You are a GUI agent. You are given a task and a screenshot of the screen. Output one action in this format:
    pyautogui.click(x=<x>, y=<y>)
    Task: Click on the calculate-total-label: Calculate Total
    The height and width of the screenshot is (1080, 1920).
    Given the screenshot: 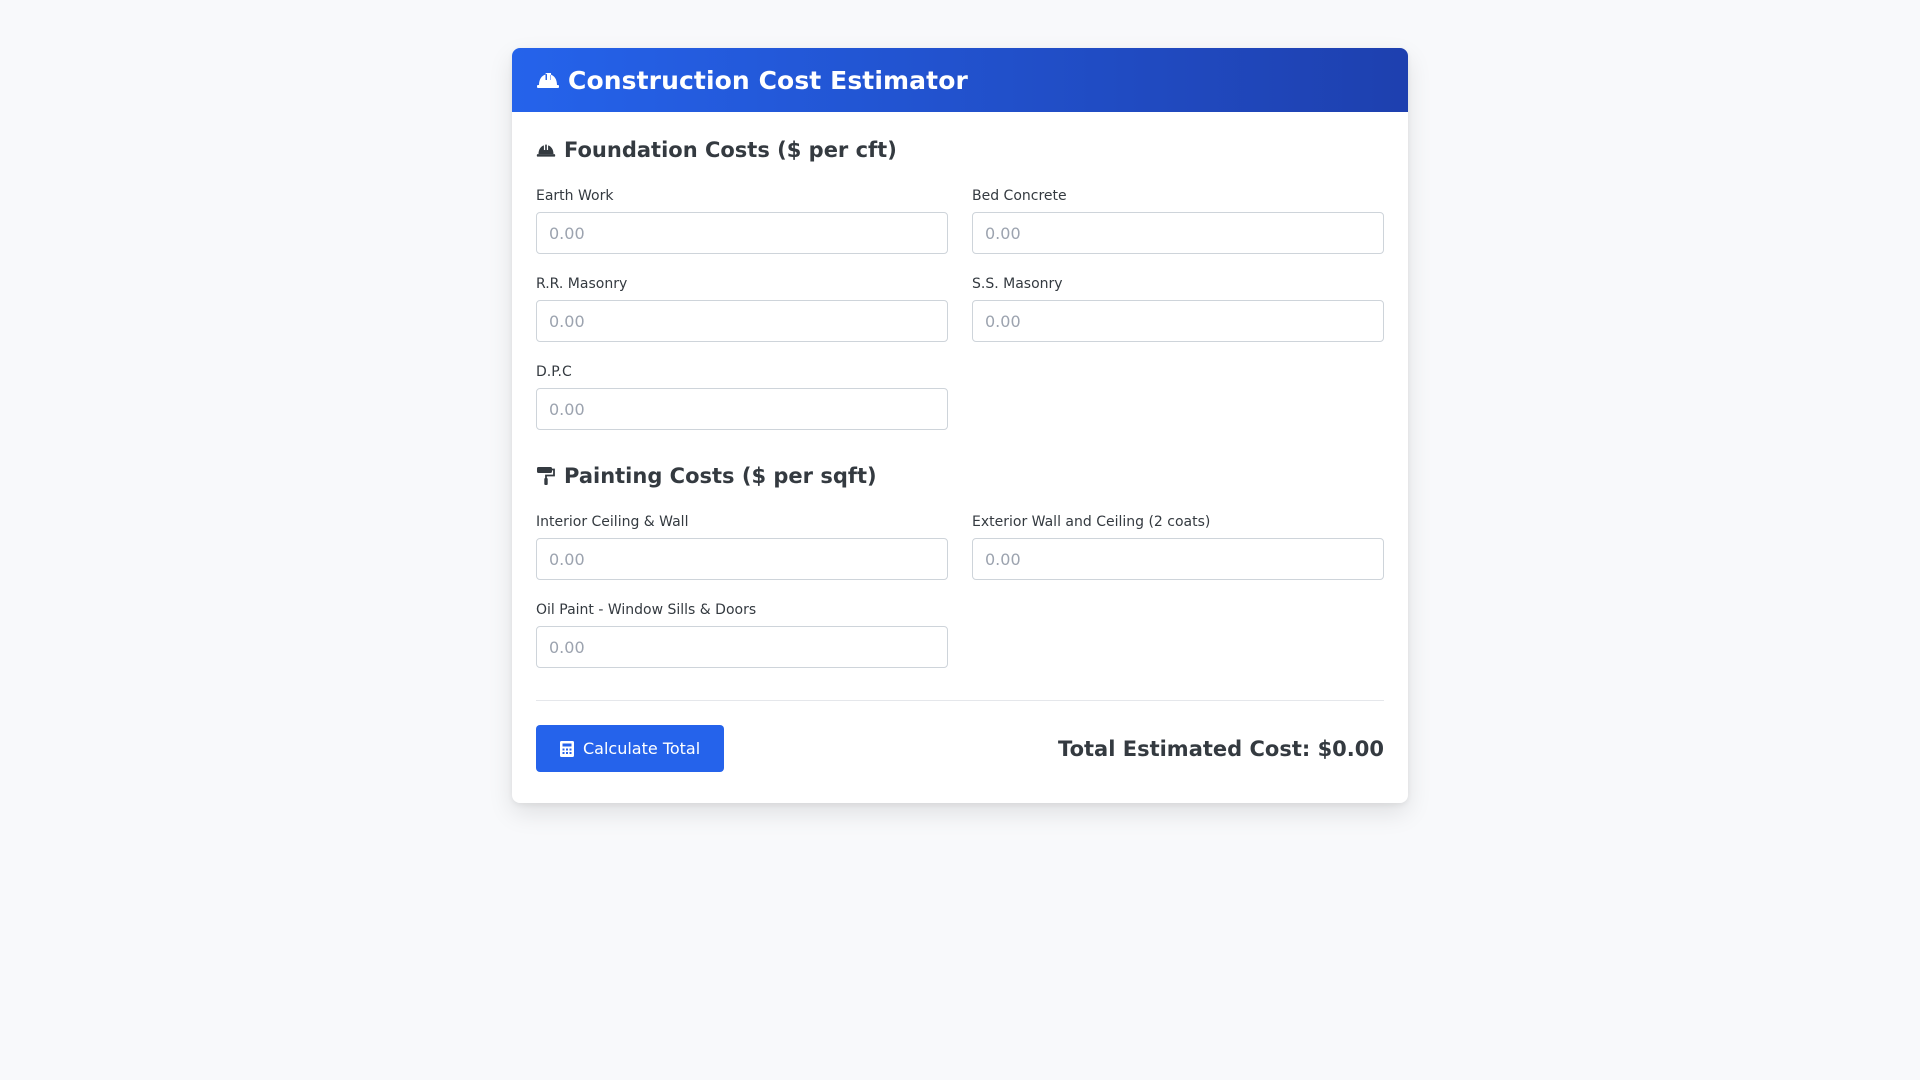 What is the action you would take?
    pyautogui.click(x=642, y=748)
    